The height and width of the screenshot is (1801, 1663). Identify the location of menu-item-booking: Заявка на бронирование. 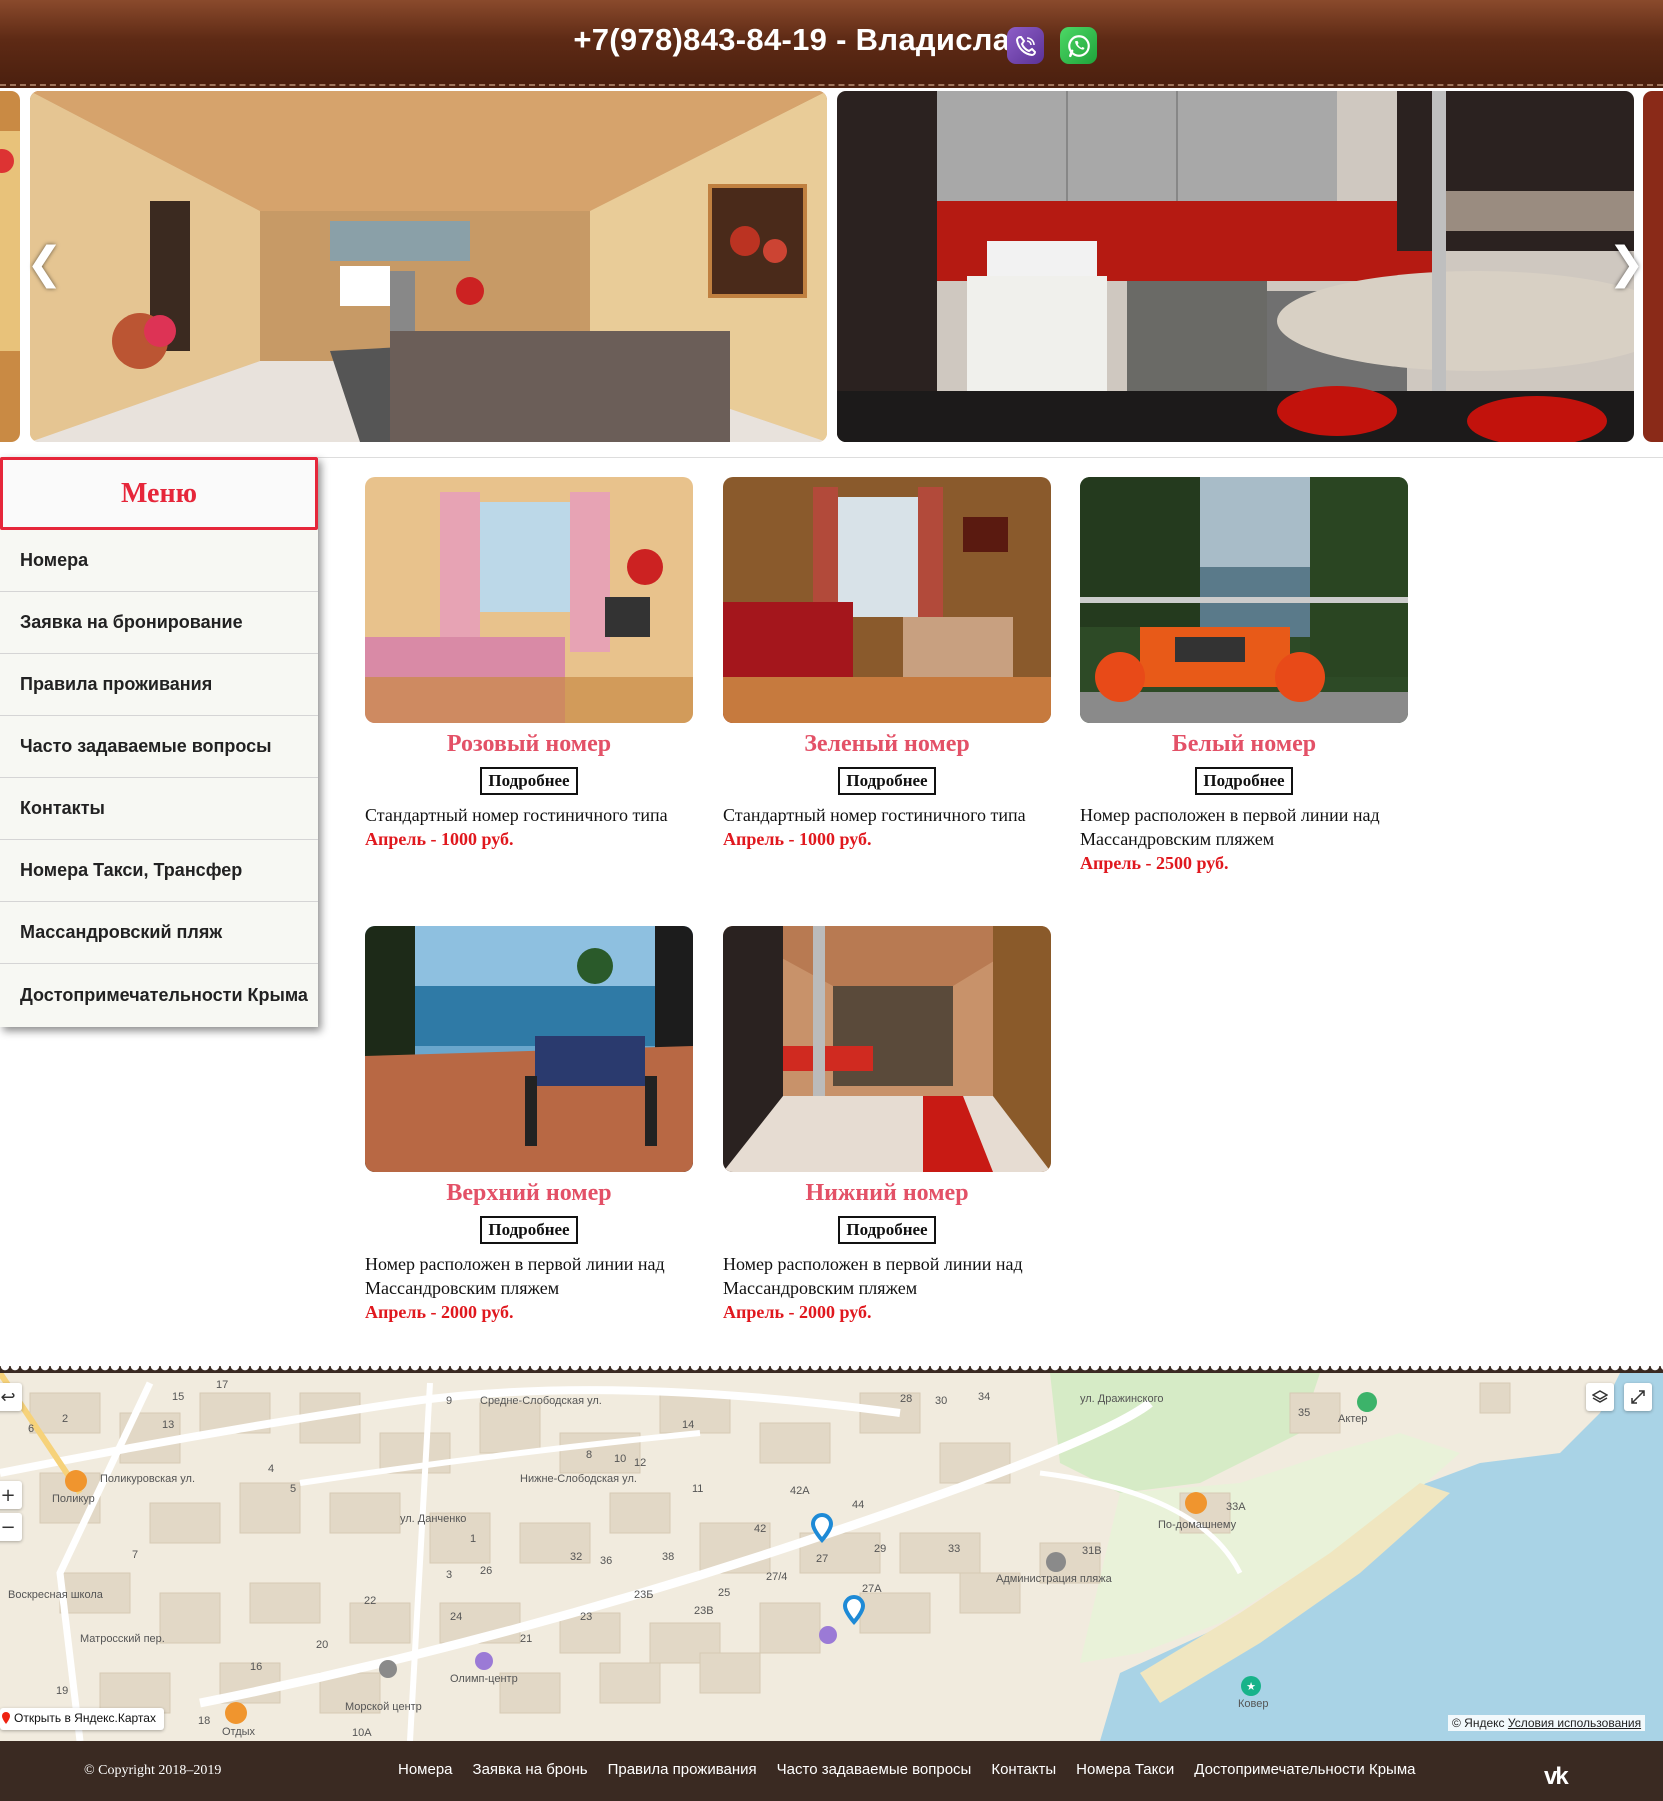
(159, 623).